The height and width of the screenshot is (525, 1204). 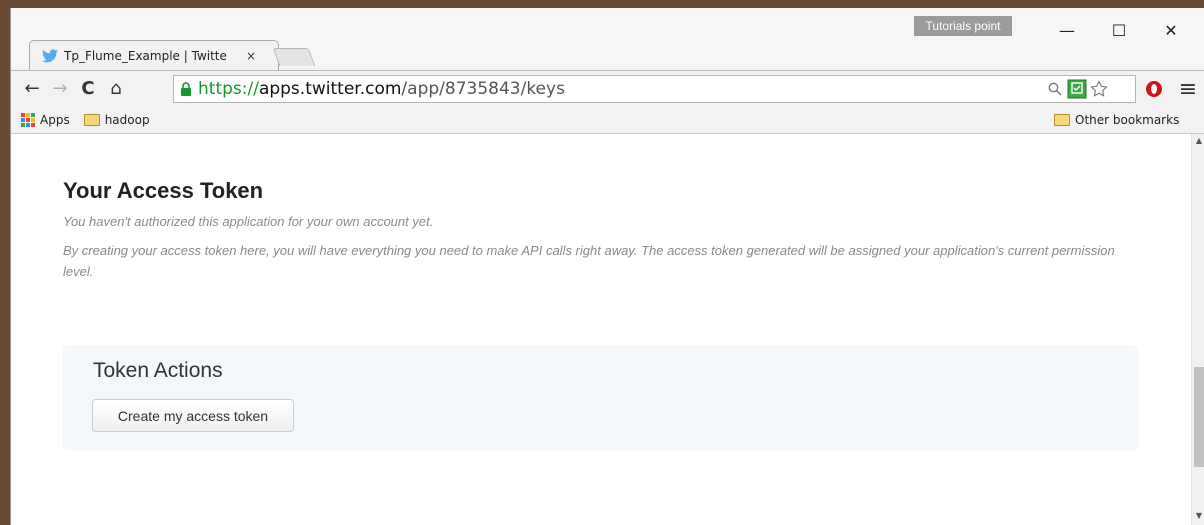 What do you see at coordinates (251, 56) in the screenshot?
I see `tab-close-icon: ×` at bounding box center [251, 56].